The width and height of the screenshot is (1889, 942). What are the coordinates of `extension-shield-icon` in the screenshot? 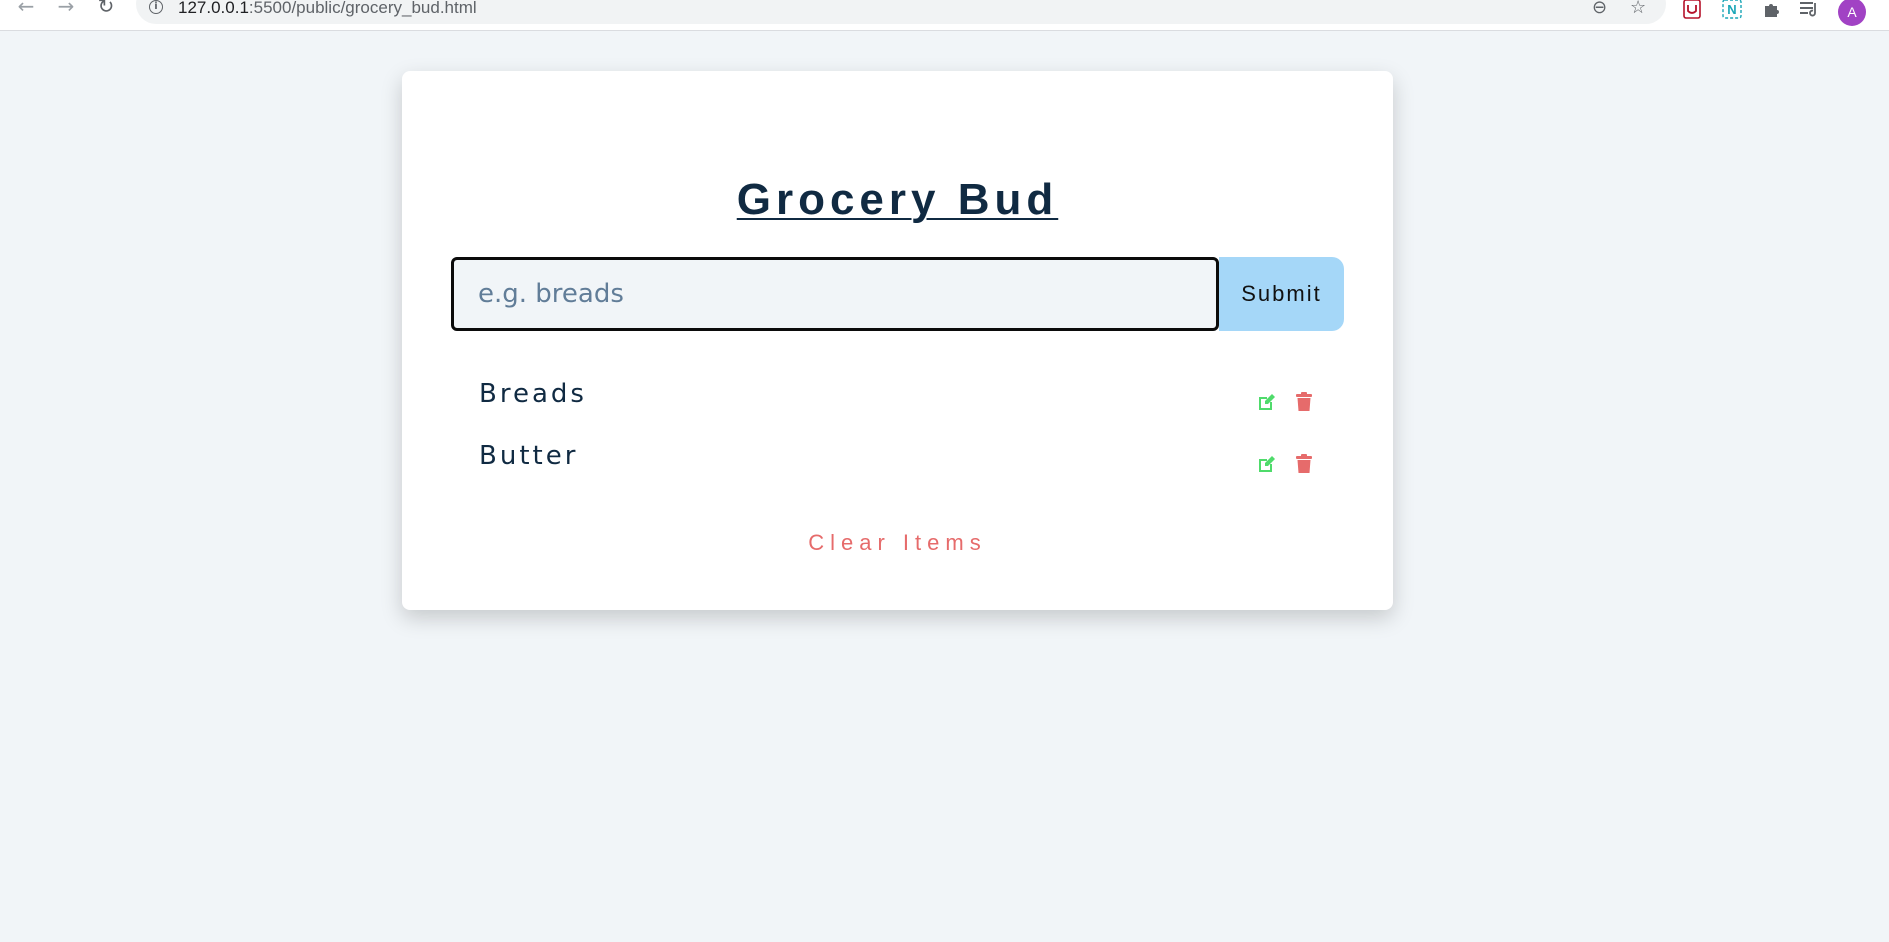 It's located at (1692, 10).